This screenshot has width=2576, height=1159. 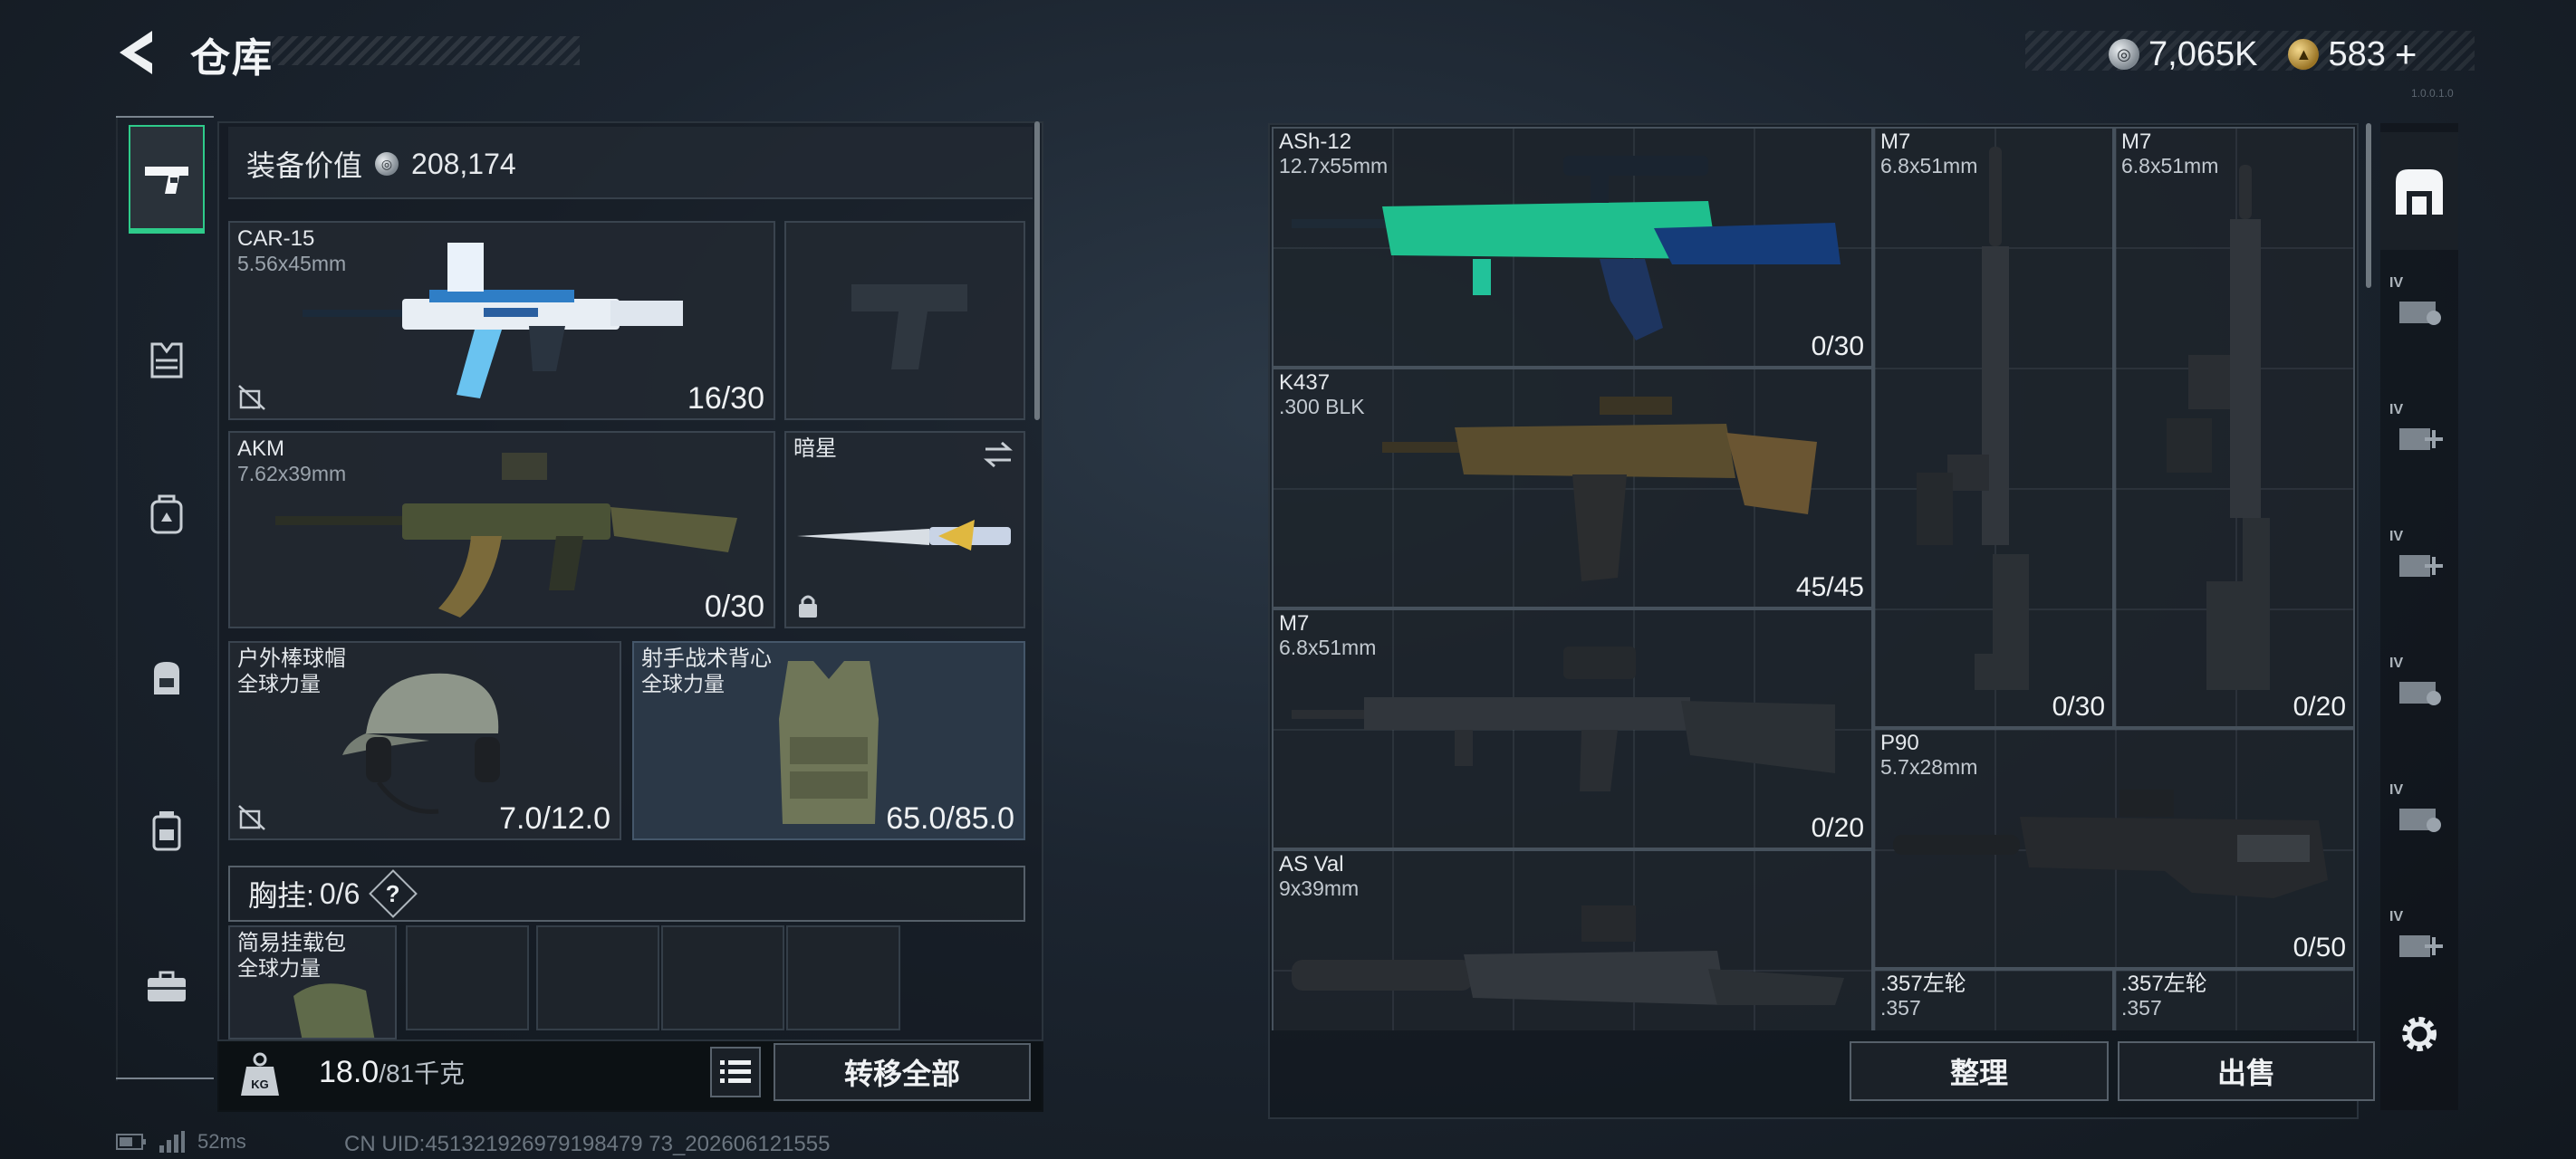 I want to click on storage-item: M7 6.8x51mm 0/30, so click(x=1993, y=427).